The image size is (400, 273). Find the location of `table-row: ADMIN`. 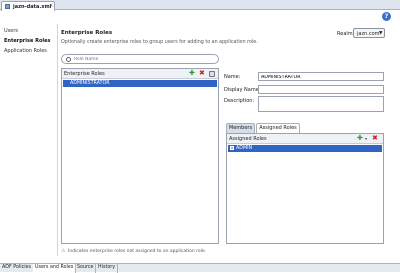

table-row: ADMIN is located at coordinates (305, 148).